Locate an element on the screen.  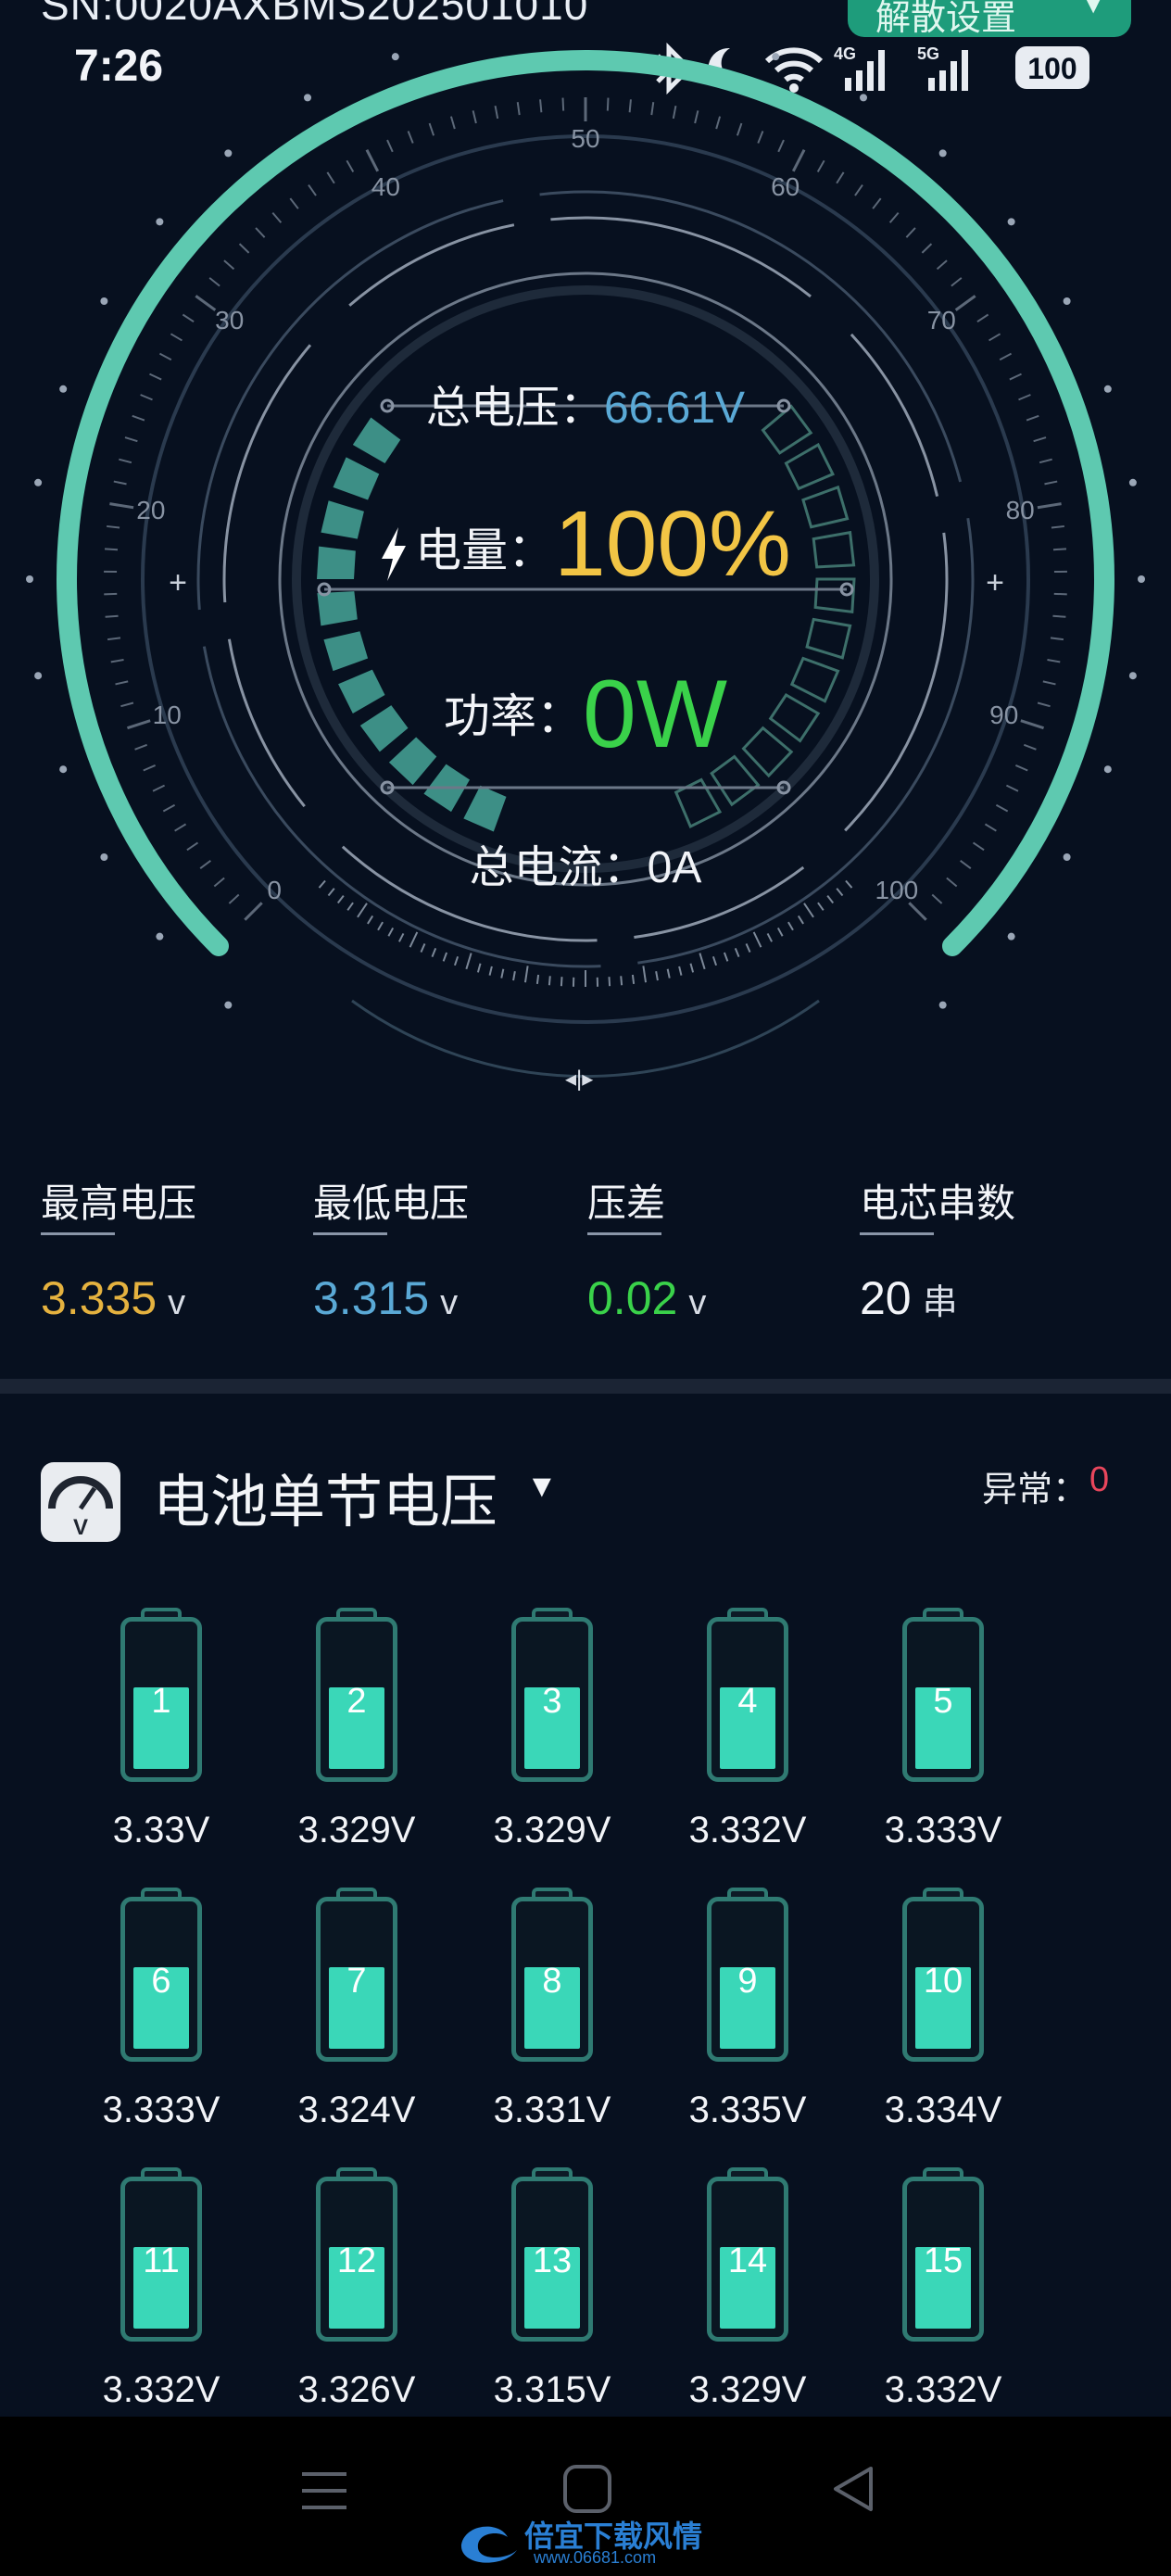
gauge-right-segment is located at coordinates (829, 638).